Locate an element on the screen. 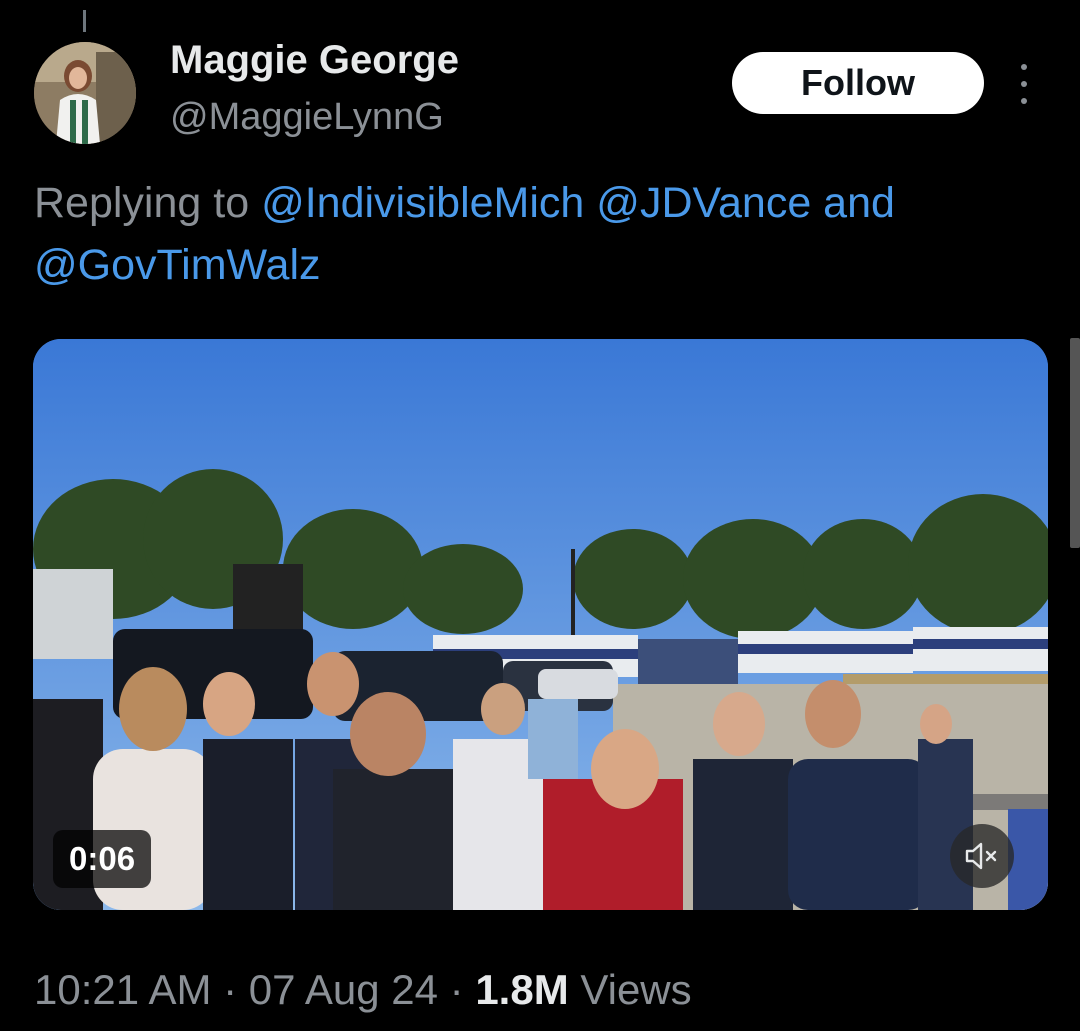  avatar-image is located at coordinates (85, 93).